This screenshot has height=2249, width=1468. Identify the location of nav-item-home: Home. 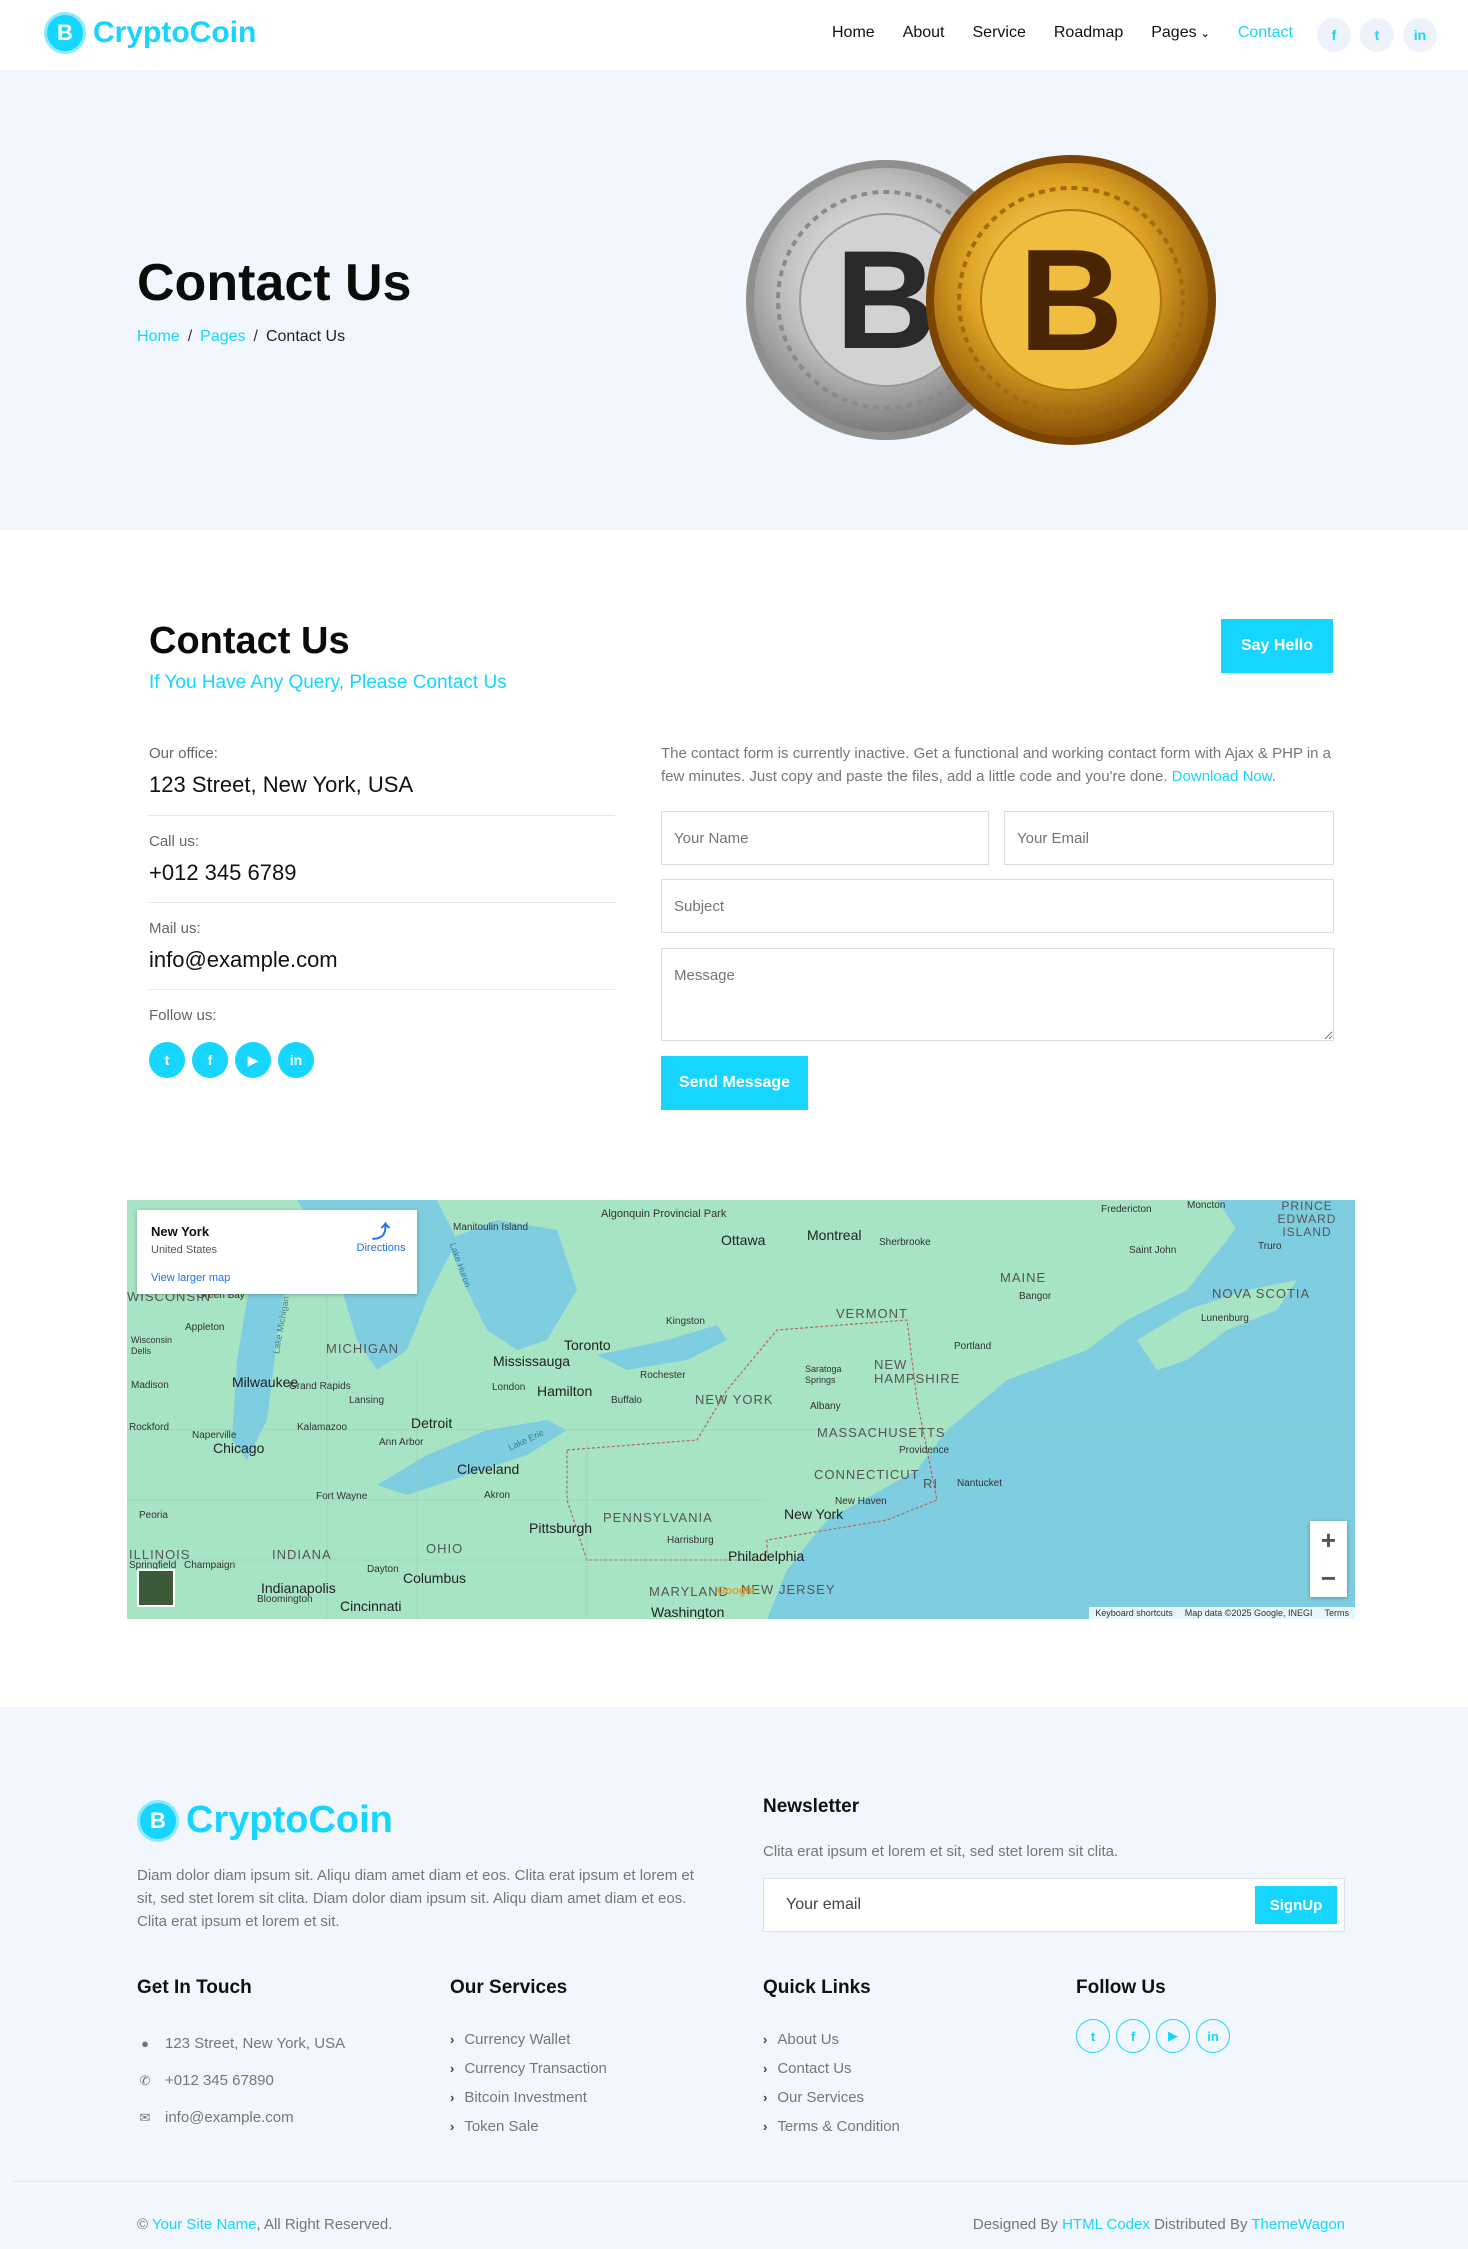
(853, 33).